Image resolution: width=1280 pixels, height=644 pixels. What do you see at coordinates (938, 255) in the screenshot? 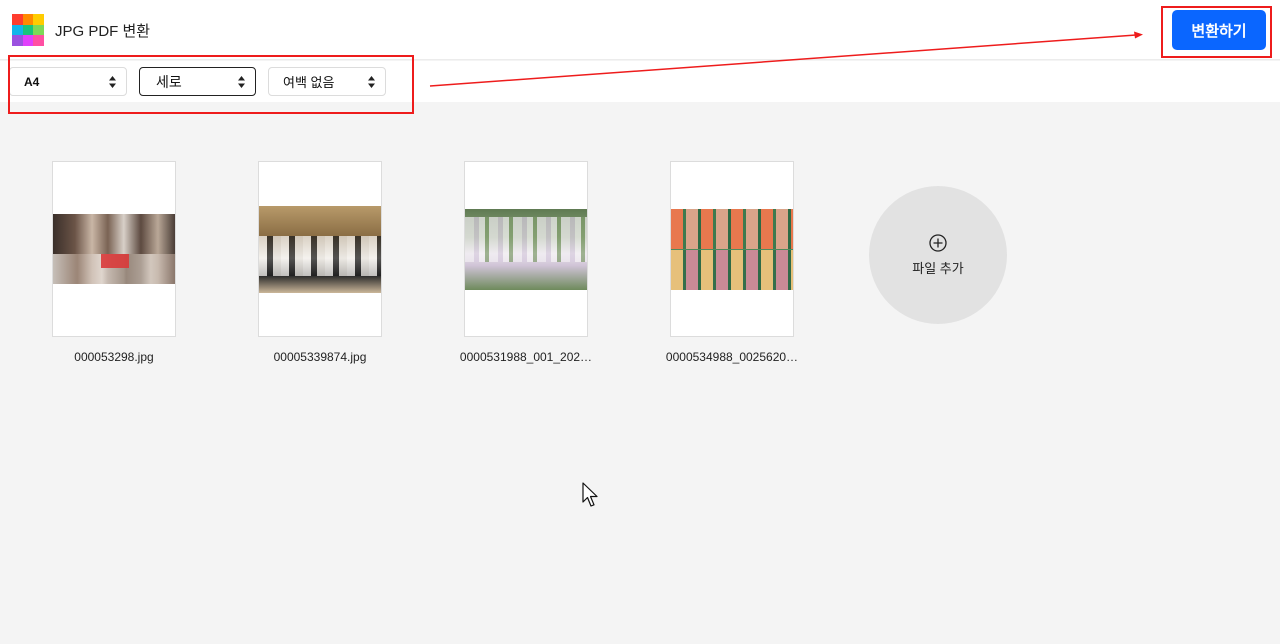
I see `add-file-button: 파일 추가` at bounding box center [938, 255].